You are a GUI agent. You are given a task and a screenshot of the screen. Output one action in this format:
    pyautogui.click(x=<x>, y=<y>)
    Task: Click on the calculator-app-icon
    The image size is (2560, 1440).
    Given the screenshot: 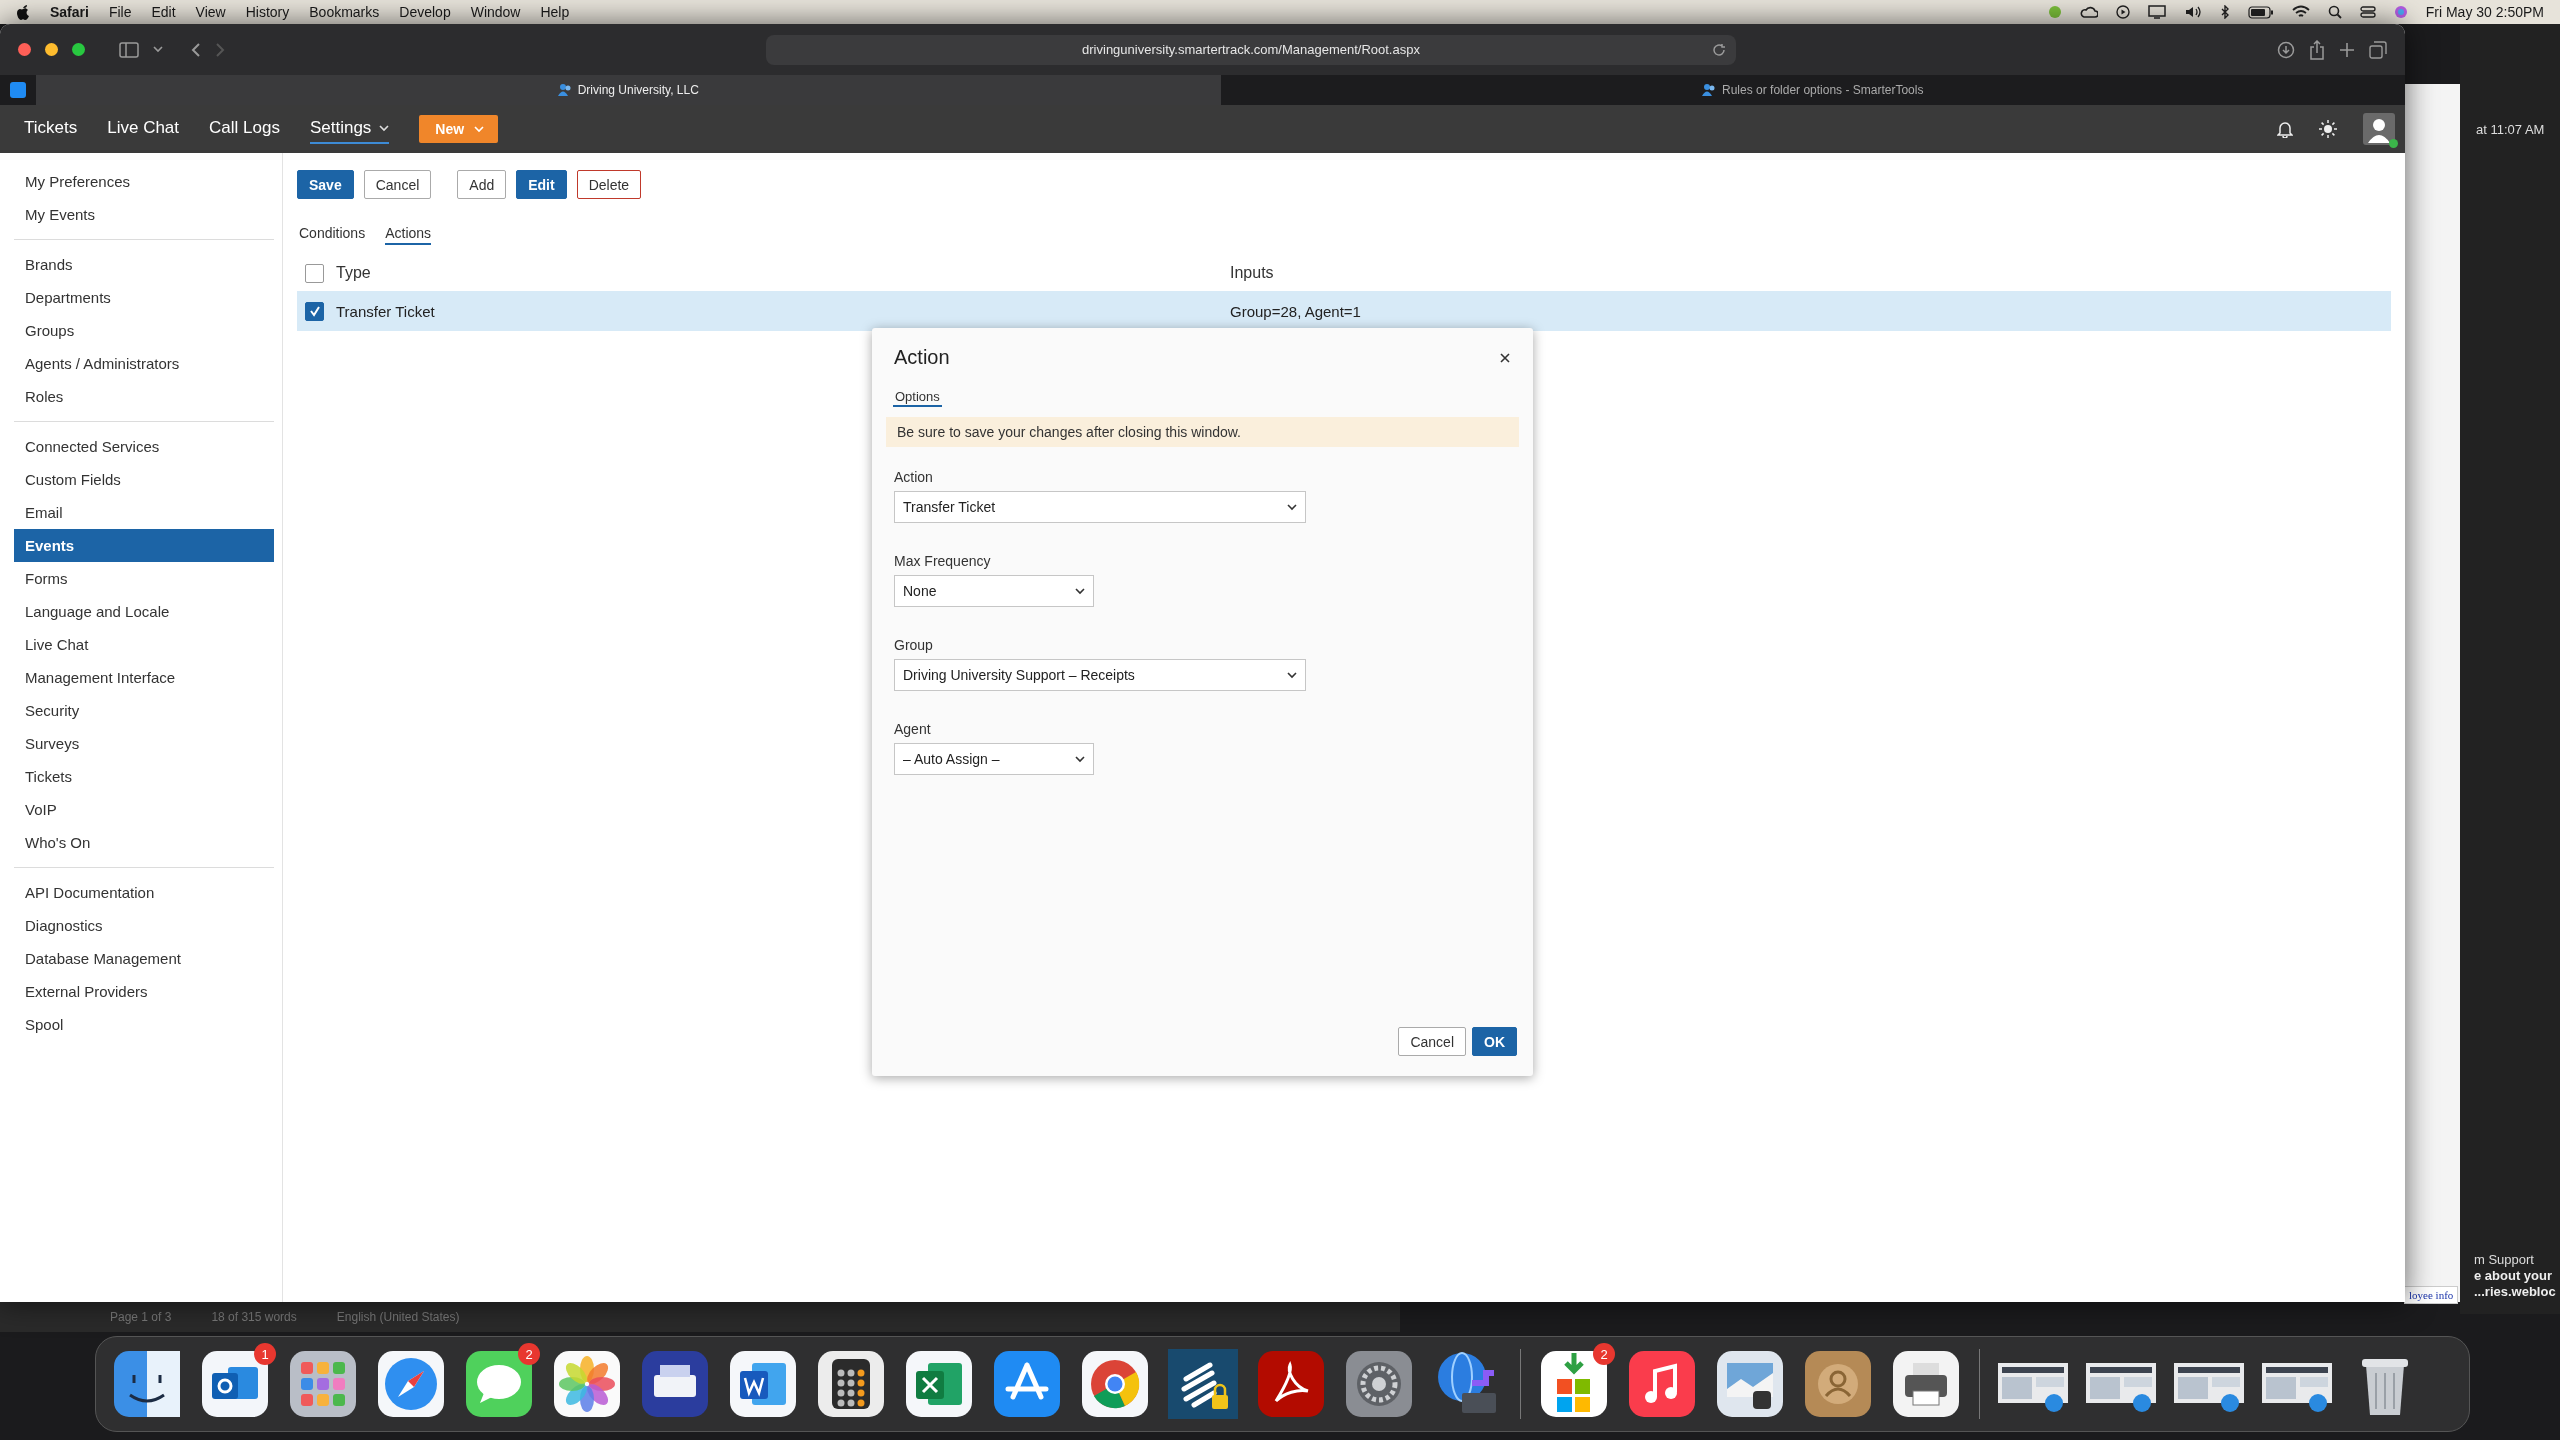 What is the action you would take?
    pyautogui.click(x=851, y=1384)
    